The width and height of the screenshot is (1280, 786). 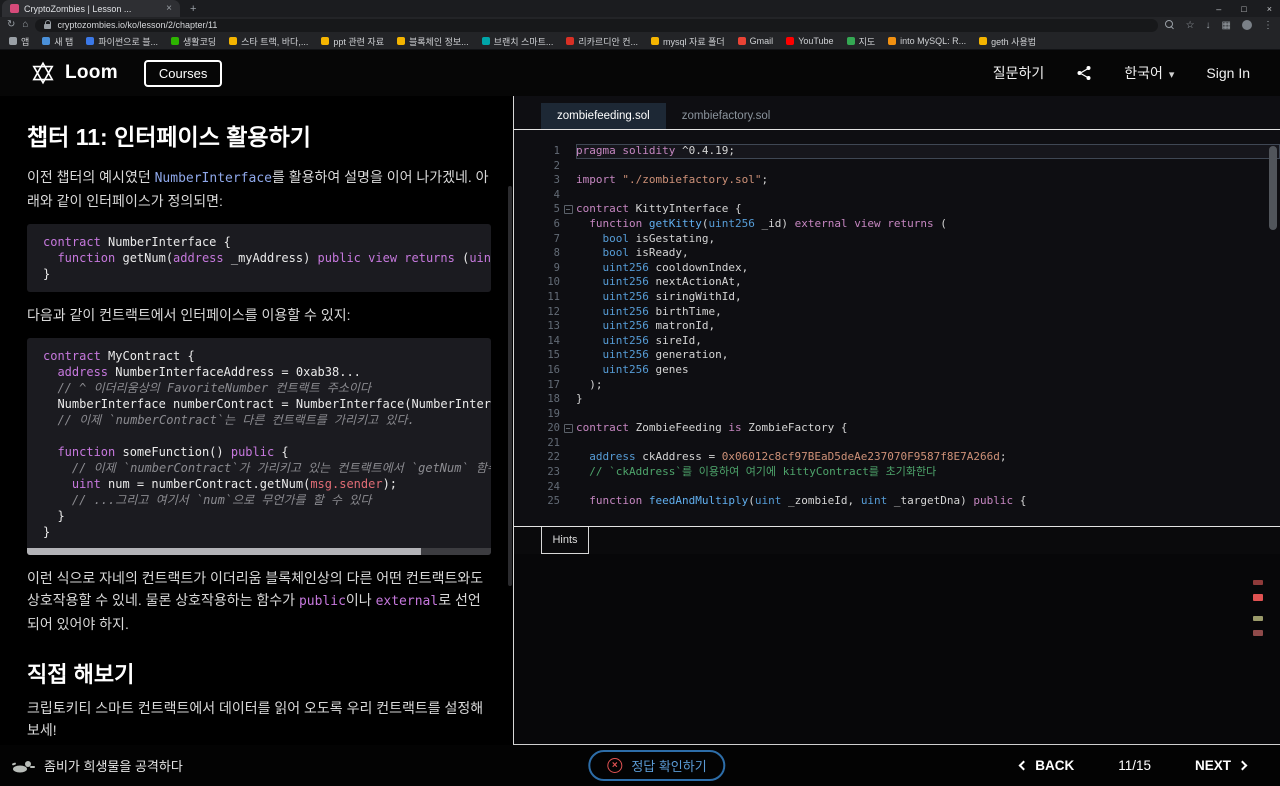 What do you see at coordinates (897, 355) in the screenshot?
I see `editor-line: 15 uint256 generation,` at bounding box center [897, 355].